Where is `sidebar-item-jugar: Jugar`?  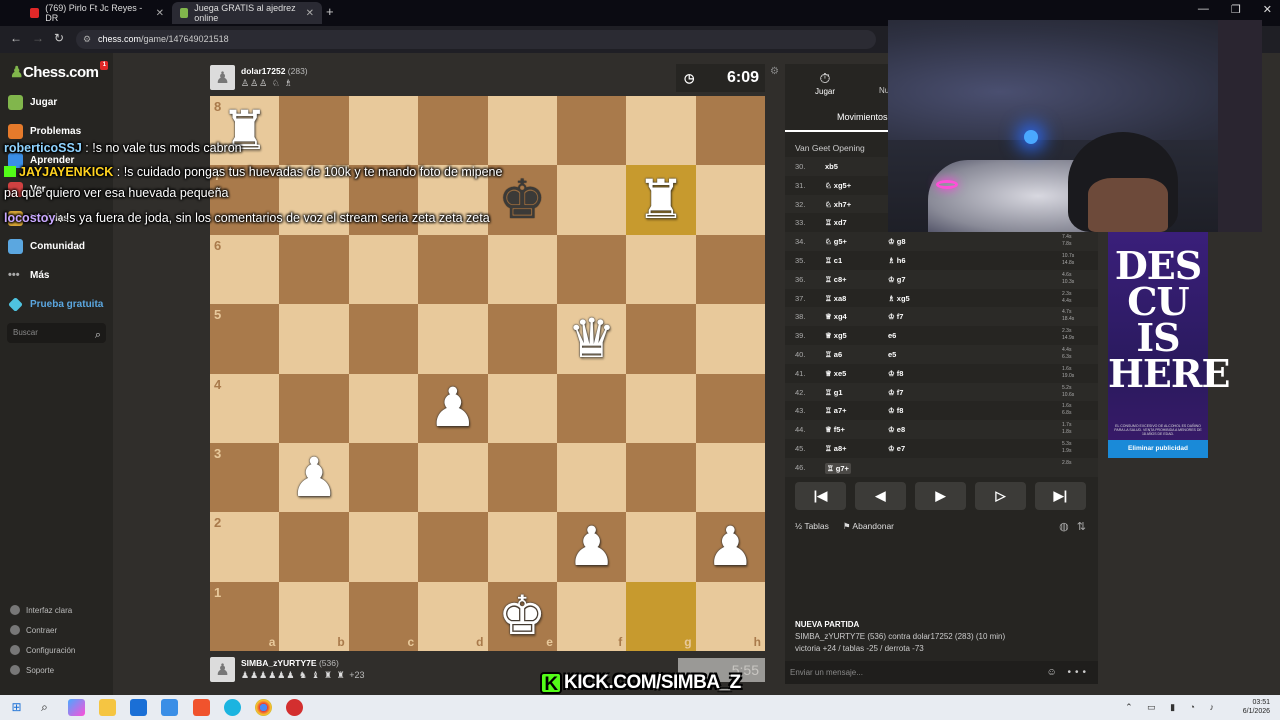 sidebar-item-jugar: Jugar is located at coordinates (32, 102).